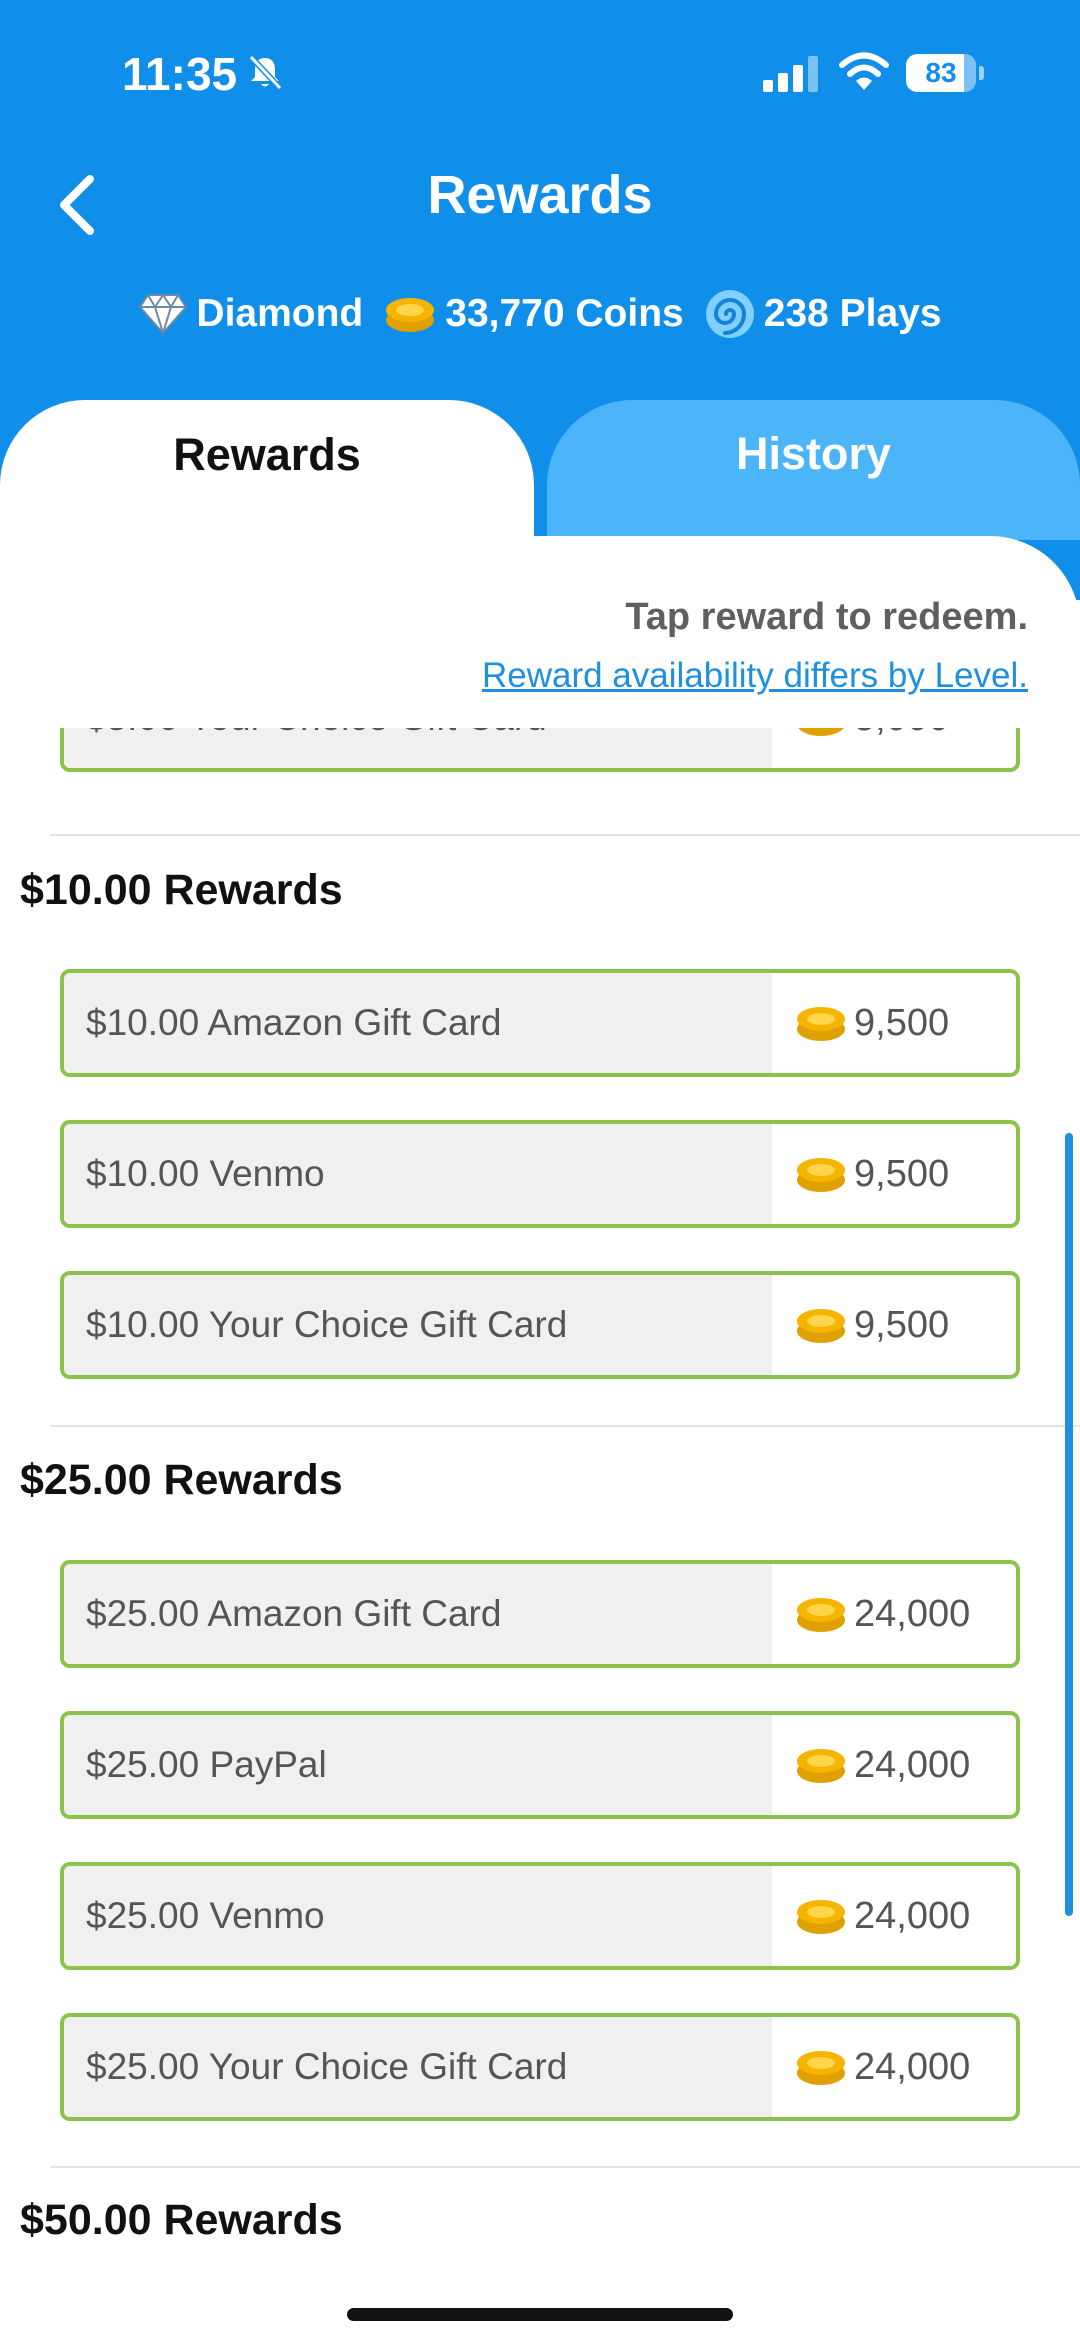 This screenshot has height=2341, width=1080. Describe the element at coordinates (265, 72) in the screenshot. I see `bell-slash-icon` at that location.